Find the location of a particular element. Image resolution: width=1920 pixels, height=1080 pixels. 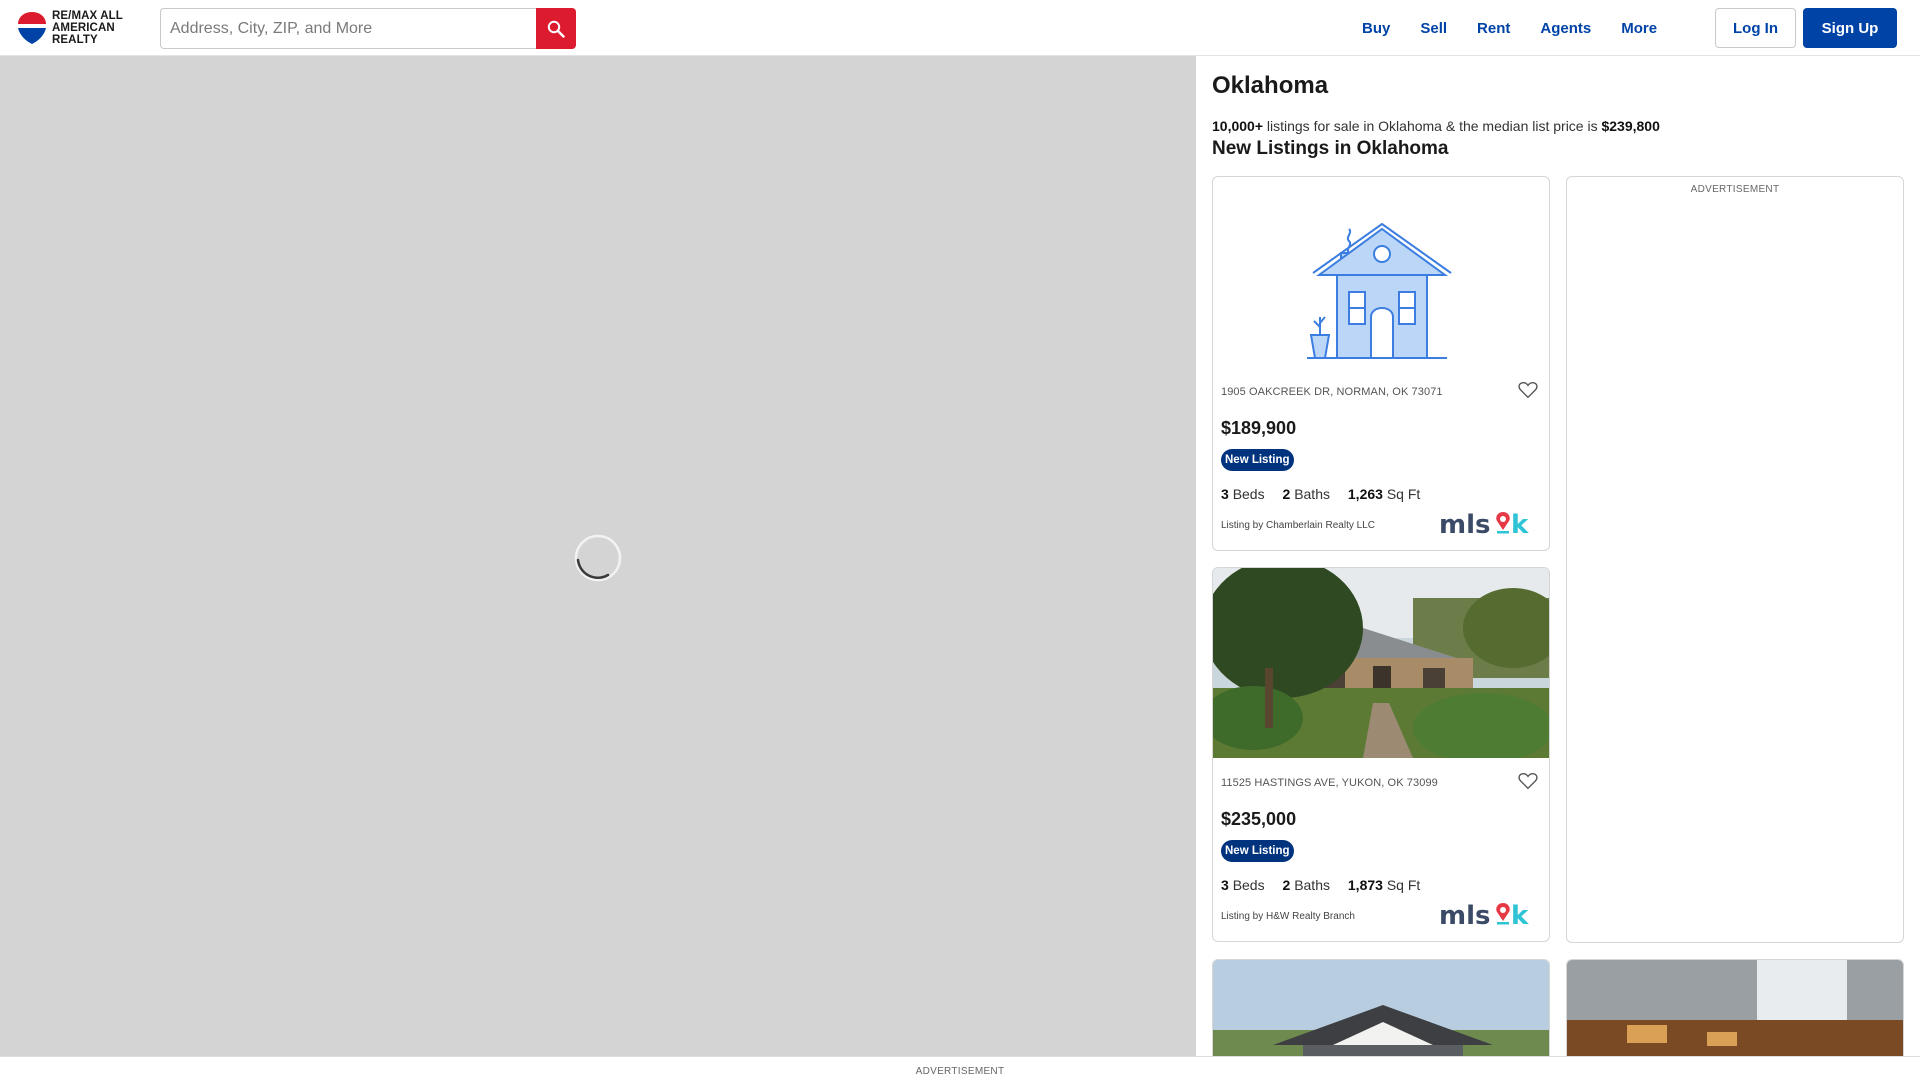

search-icon is located at coordinates (556, 29).